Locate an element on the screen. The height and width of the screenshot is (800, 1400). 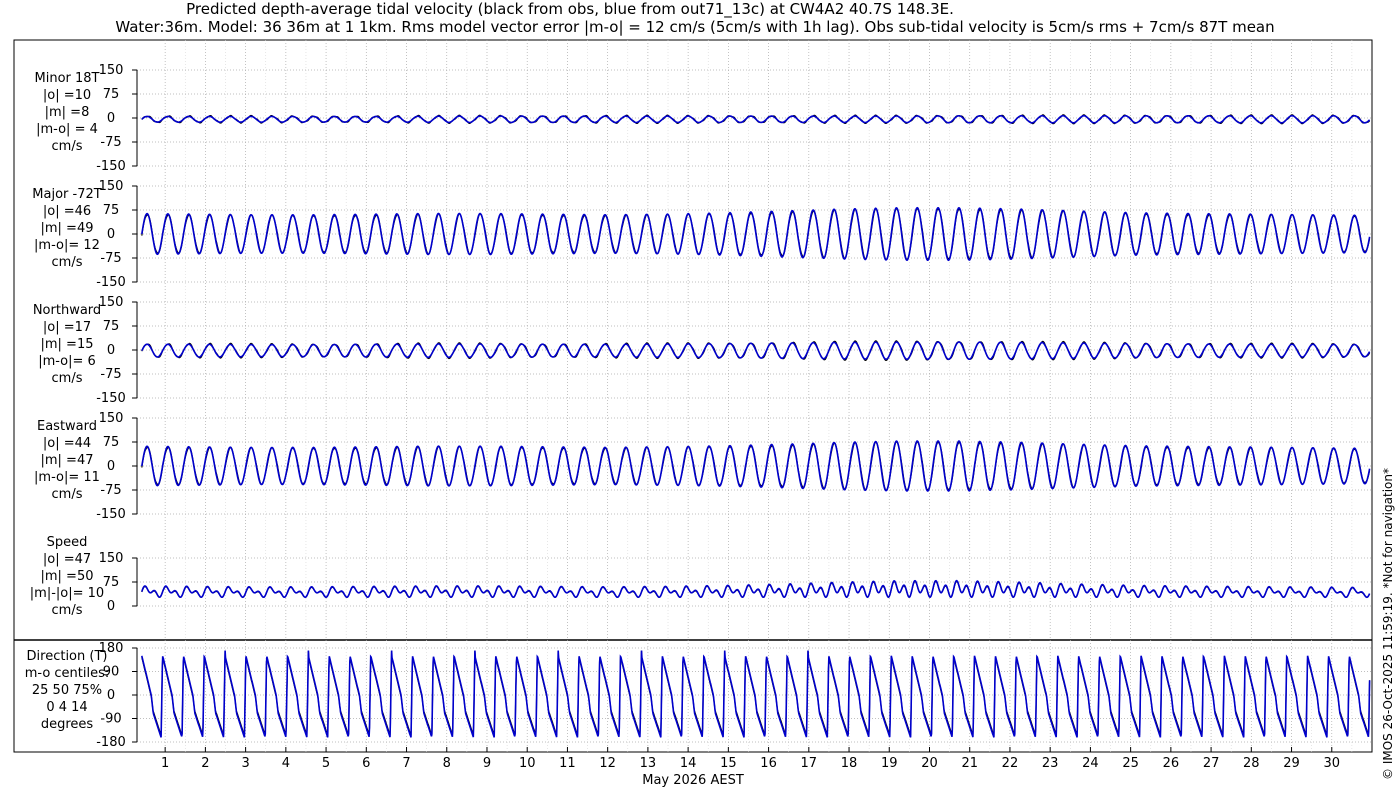
x-tick-label: 20 is located at coordinates (929, 763).